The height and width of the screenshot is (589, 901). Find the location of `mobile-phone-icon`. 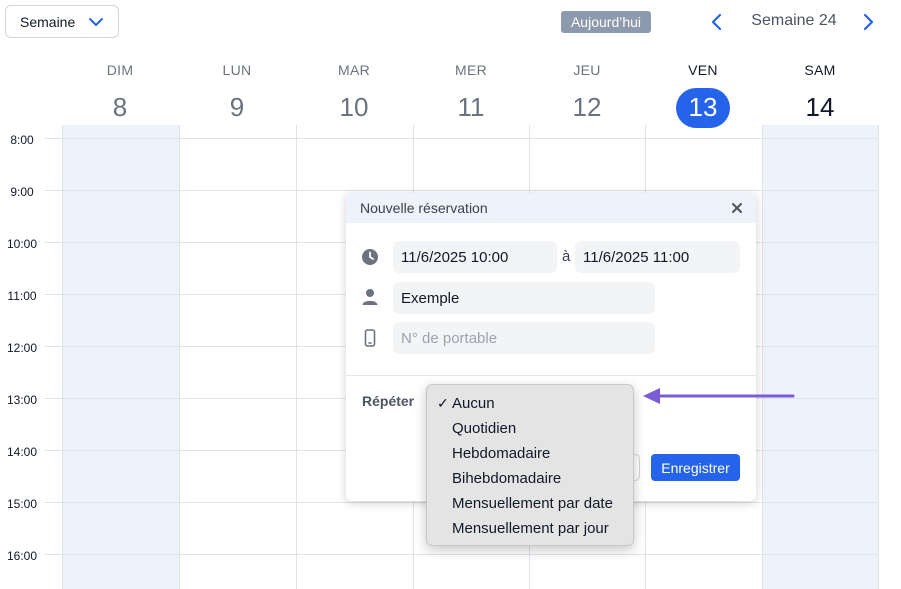

mobile-phone-icon is located at coordinates (370, 338).